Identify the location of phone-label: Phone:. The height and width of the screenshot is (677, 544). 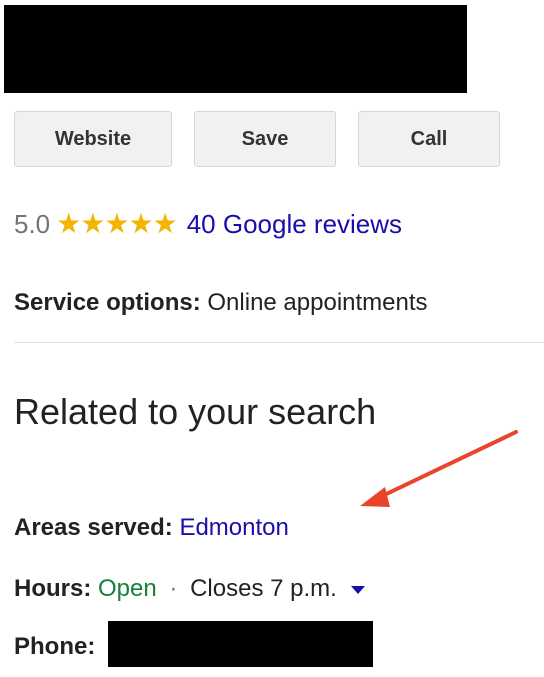
(55, 646).